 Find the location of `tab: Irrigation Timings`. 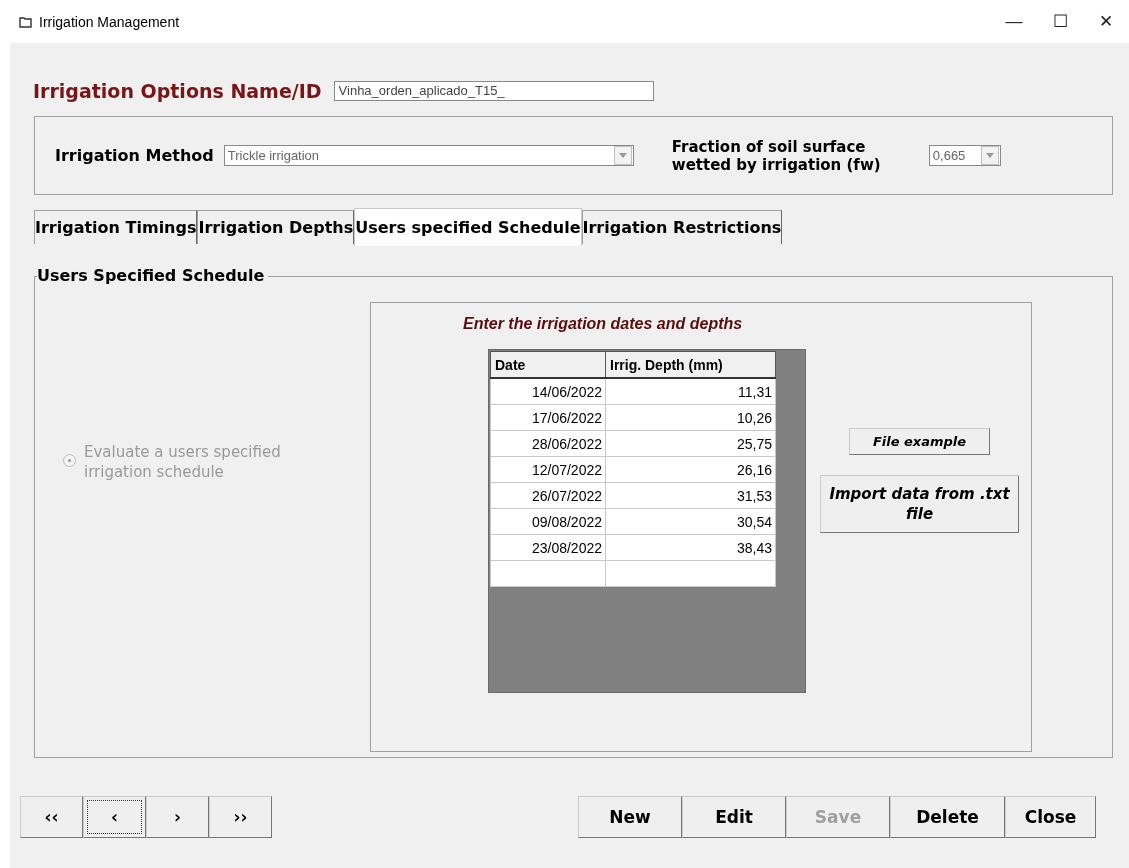

tab: Irrigation Timings is located at coordinates (116, 227).